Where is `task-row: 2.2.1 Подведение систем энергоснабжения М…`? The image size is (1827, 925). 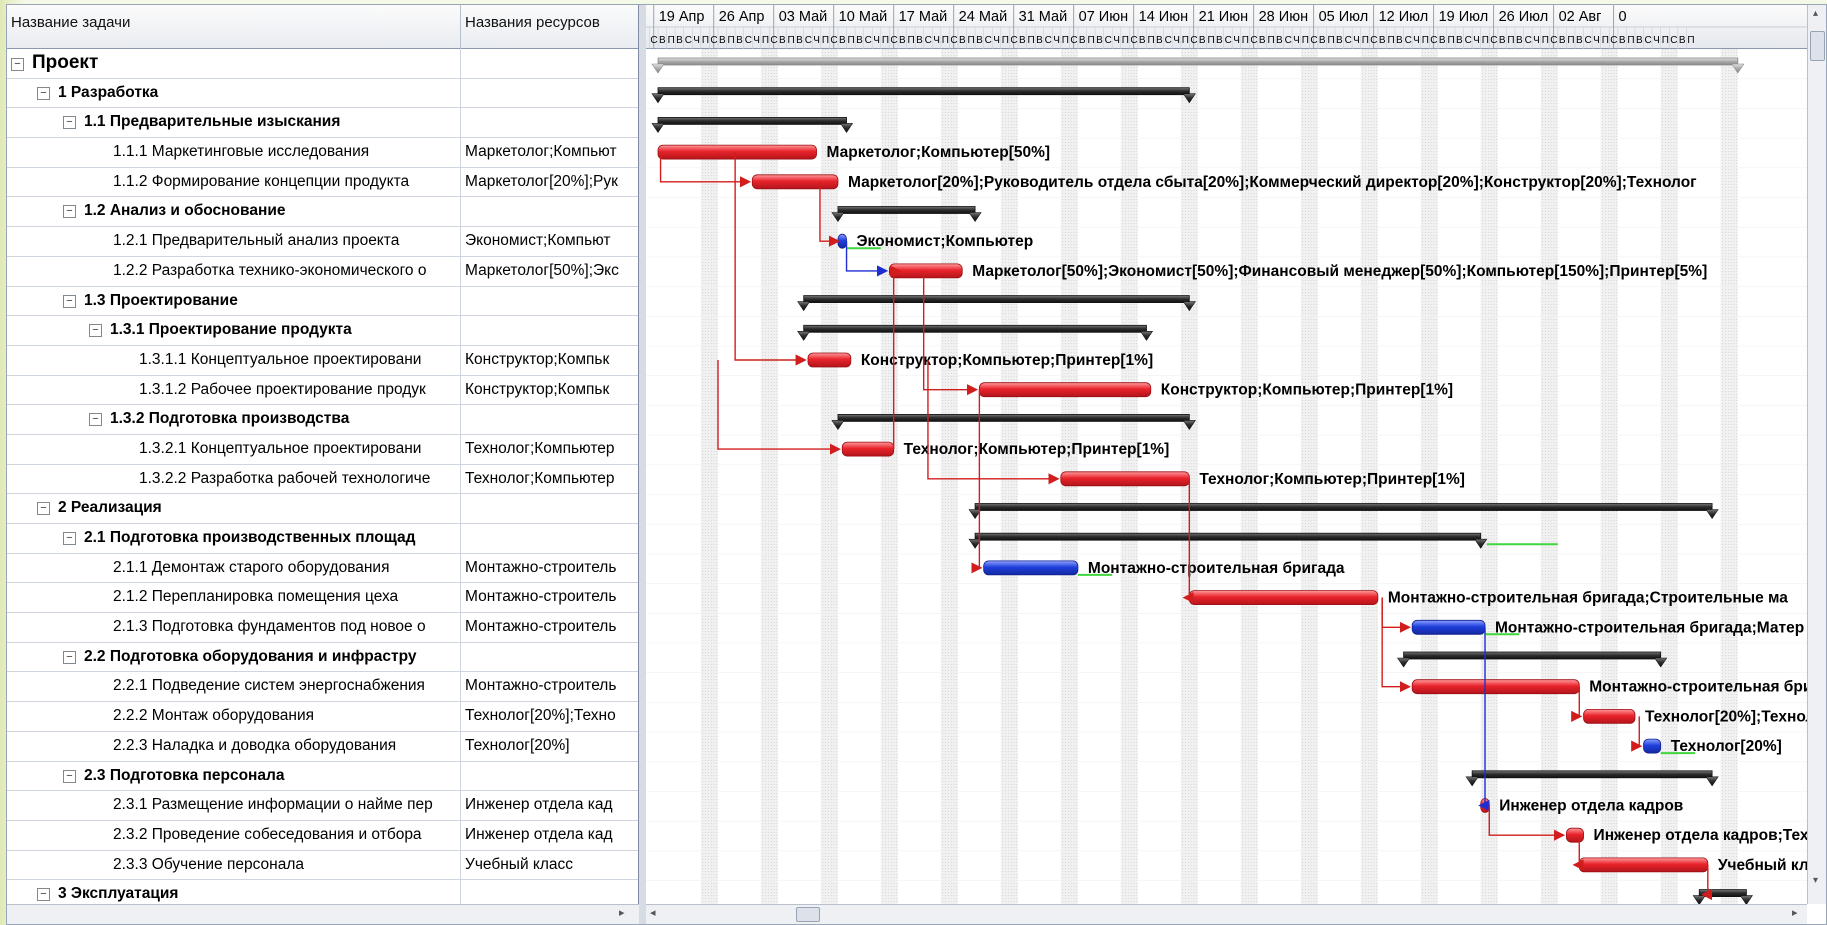 task-row: 2.2.1 Подведение систем энергоснабжения М… is located at coordinates (322, 687).